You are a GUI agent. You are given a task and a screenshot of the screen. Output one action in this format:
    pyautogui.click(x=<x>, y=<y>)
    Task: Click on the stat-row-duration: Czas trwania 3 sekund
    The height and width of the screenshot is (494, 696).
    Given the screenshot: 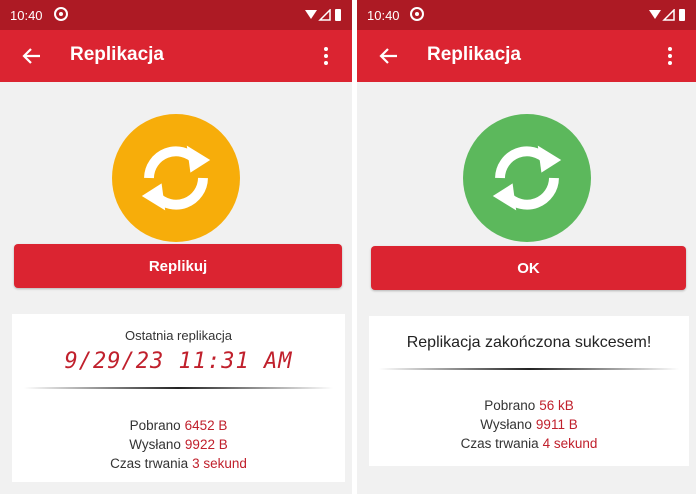 What is the action you would take?
    pyautogui.click(x=178, y=463)
    